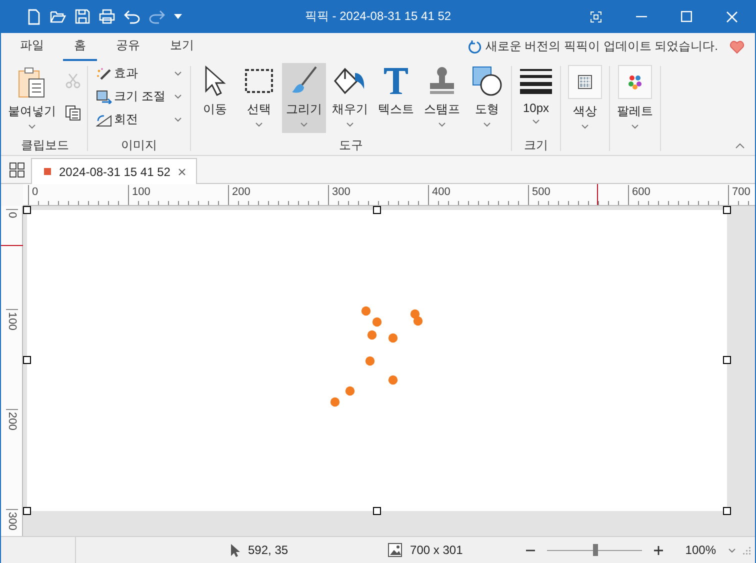 The width and height of the screenshot is (756, 563). What do you see at coordinates (737, 47) in the screenshot?
I see `heart-icon` at bounding box center [737, 47].